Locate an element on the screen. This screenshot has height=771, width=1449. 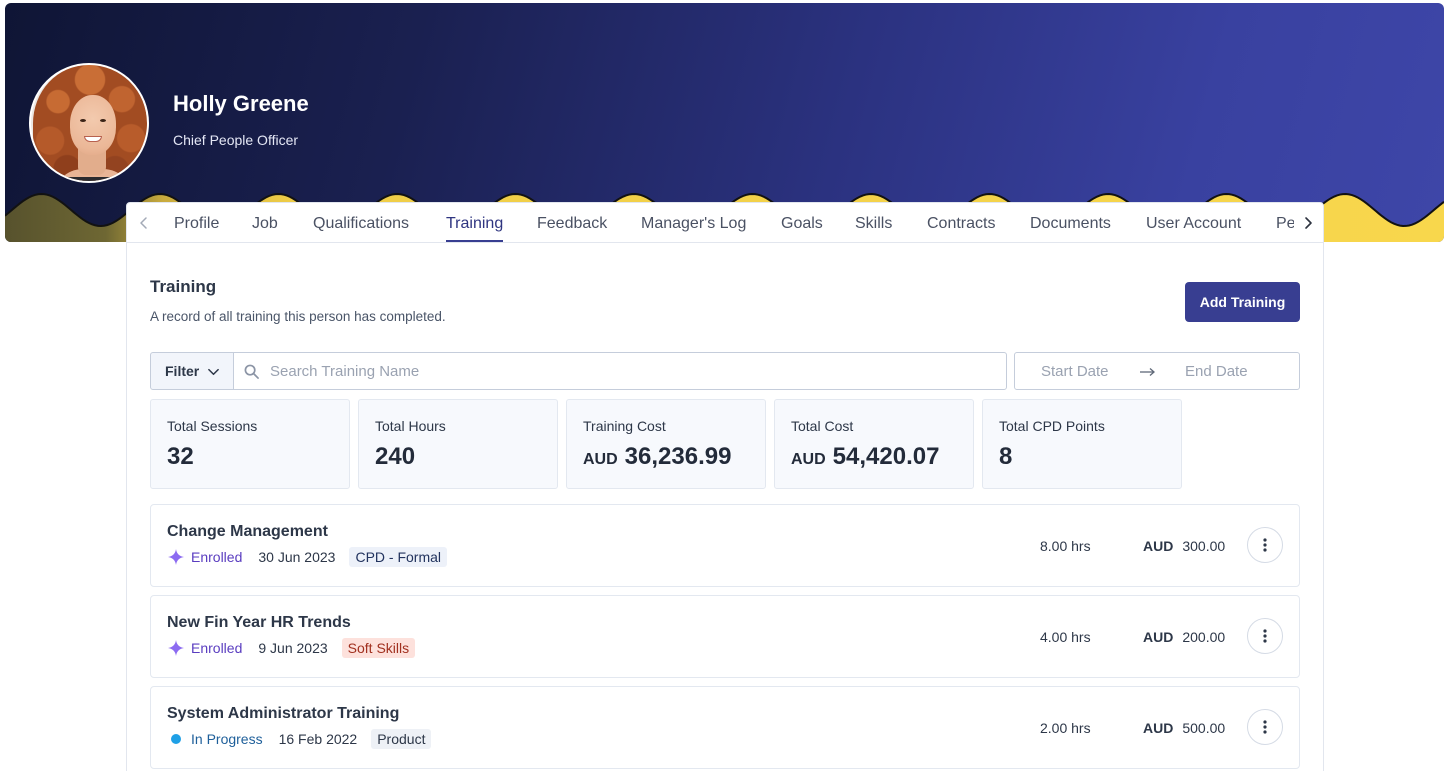
stat-training-cost: Training Cost AUD 36,236.99 is located at coordinates (666, 444).